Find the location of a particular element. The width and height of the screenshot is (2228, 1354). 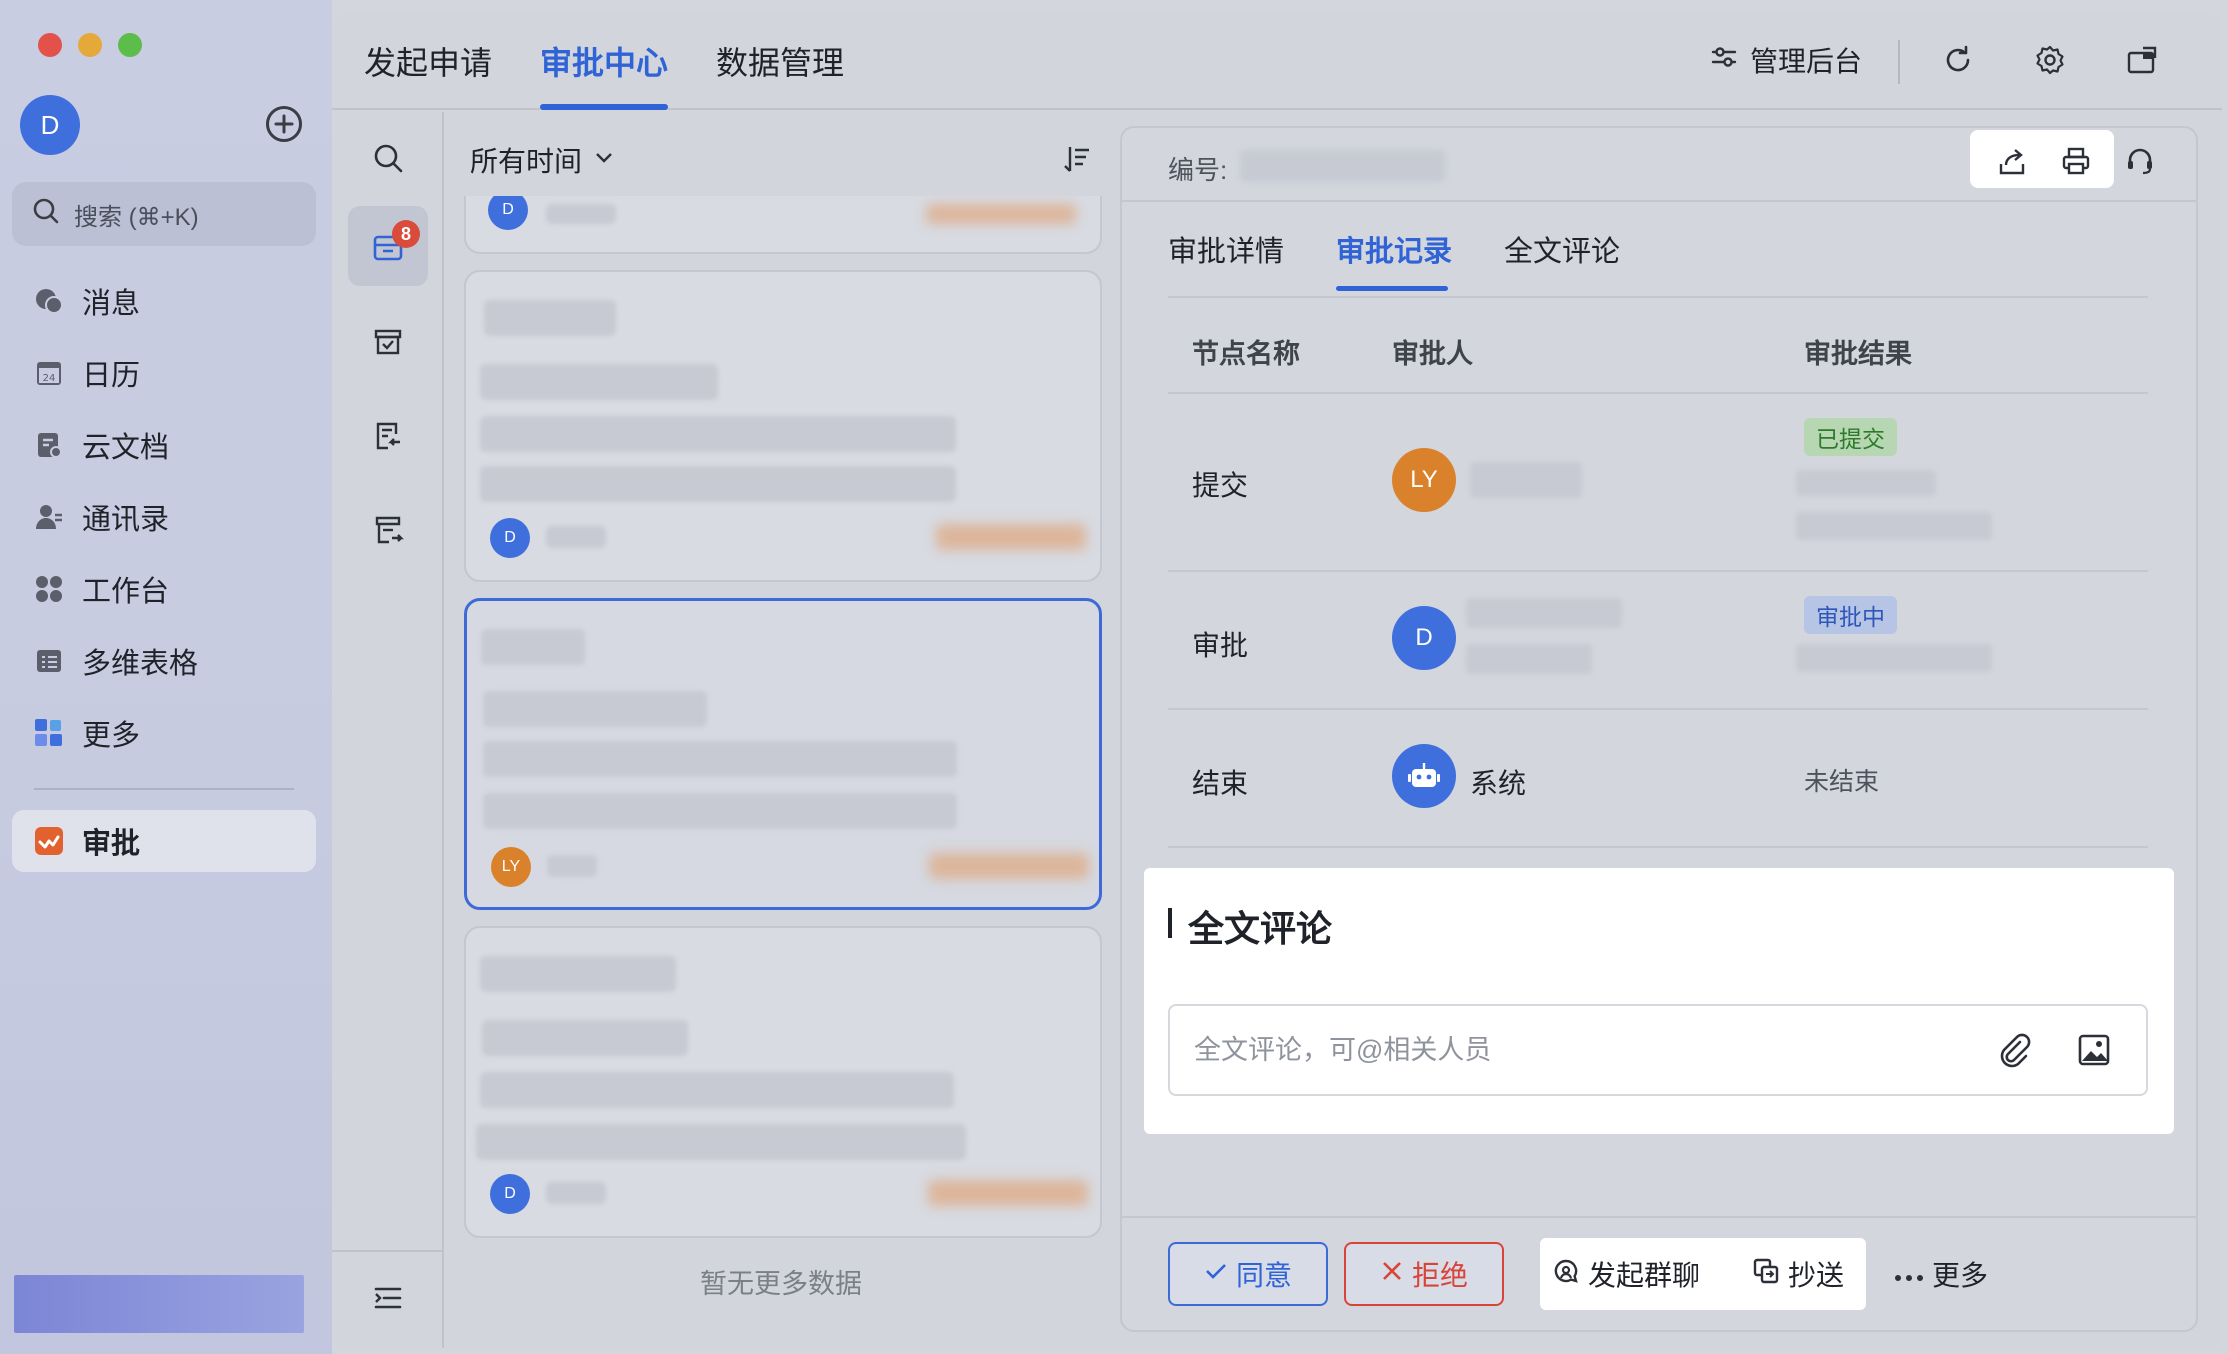

cc-copy-icon is located at coordinates (1766, 1274).